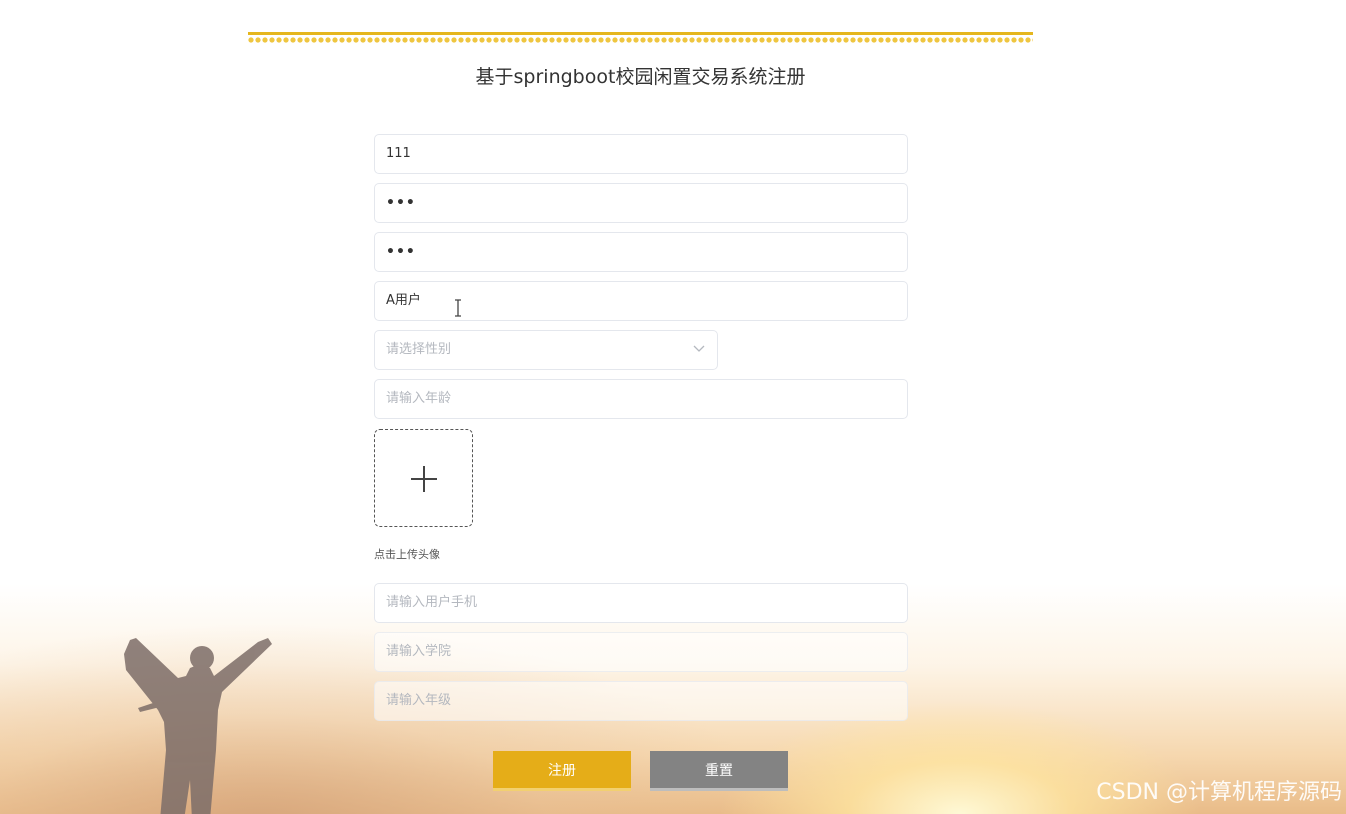 The height and width of the screenshot is (814, 1346). Describe the element at coordinates (198, 726) in the screenshot. I see `person-silhouette-image` at that location.